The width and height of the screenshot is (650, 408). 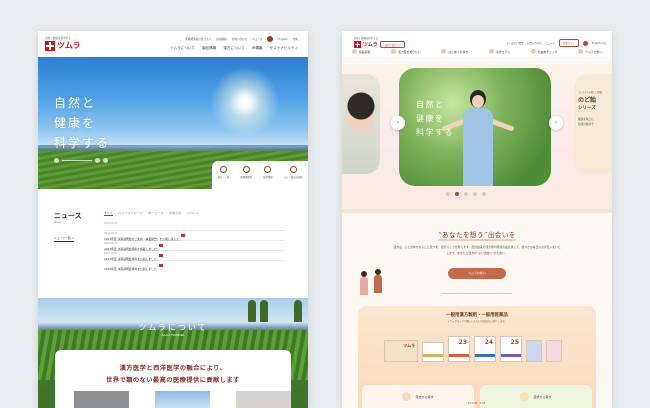 What do you see at coordinates (485, 349) in the screenshot?
I see `product-box: 24` at bounding box center [485, 349].